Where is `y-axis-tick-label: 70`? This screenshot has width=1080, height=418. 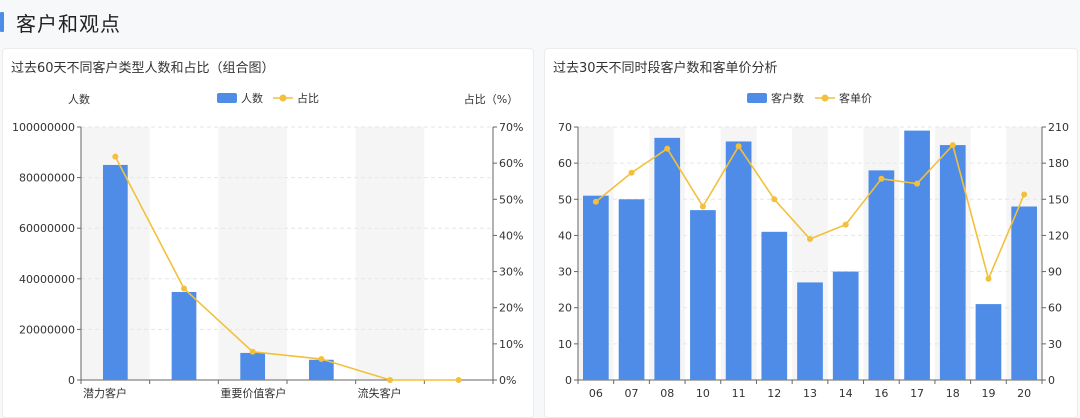
y-axis-tick-label: 70 is located at coordinates (565, 127).